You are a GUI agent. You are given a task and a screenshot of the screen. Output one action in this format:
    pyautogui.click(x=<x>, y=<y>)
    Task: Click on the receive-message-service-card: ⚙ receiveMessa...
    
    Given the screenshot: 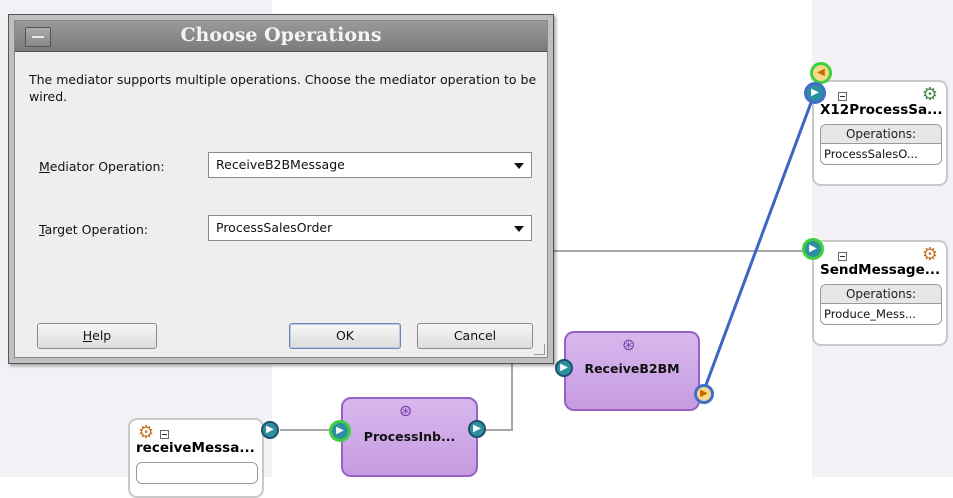 What is the action you would take?
    pyautogui.click(x=196, y=458)
    